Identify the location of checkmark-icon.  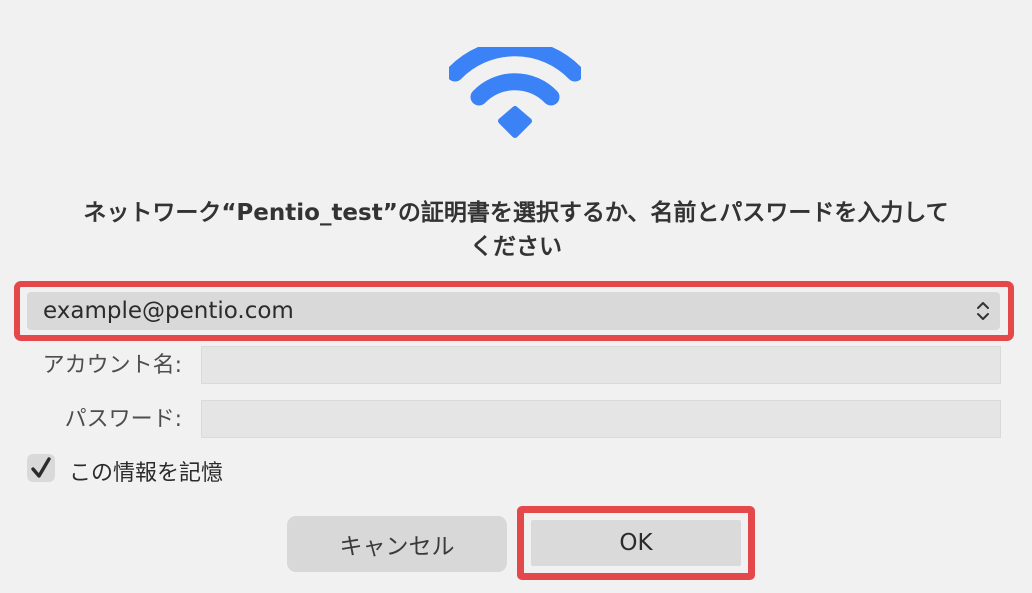
(41, 467).